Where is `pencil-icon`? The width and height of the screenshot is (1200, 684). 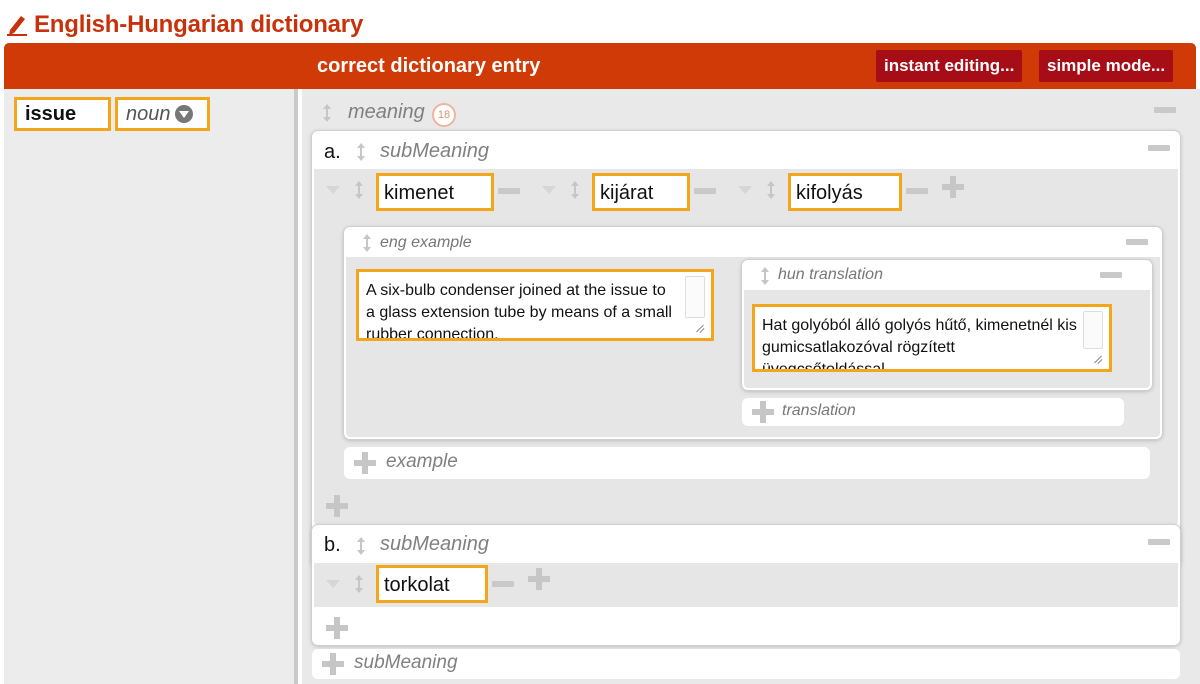 pencil-icon is located at coordinates (17, 25).